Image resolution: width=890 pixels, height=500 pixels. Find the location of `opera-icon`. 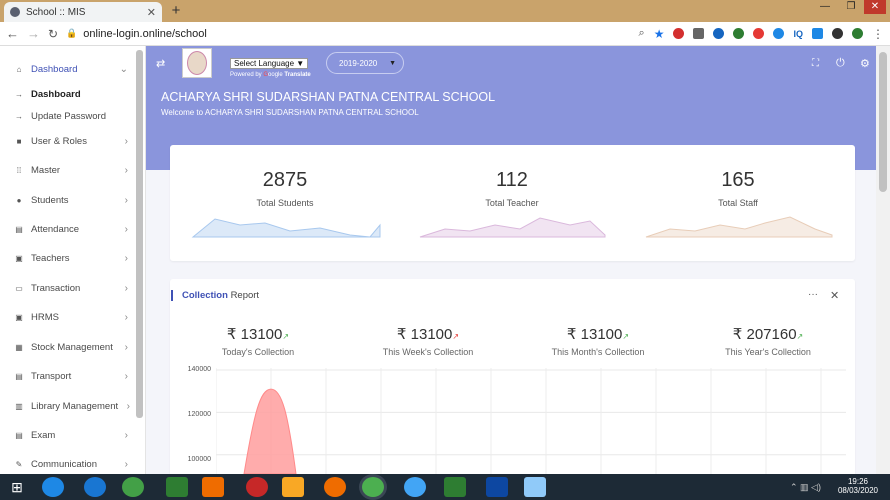

opera-icon is located at coordinates (257, 487).